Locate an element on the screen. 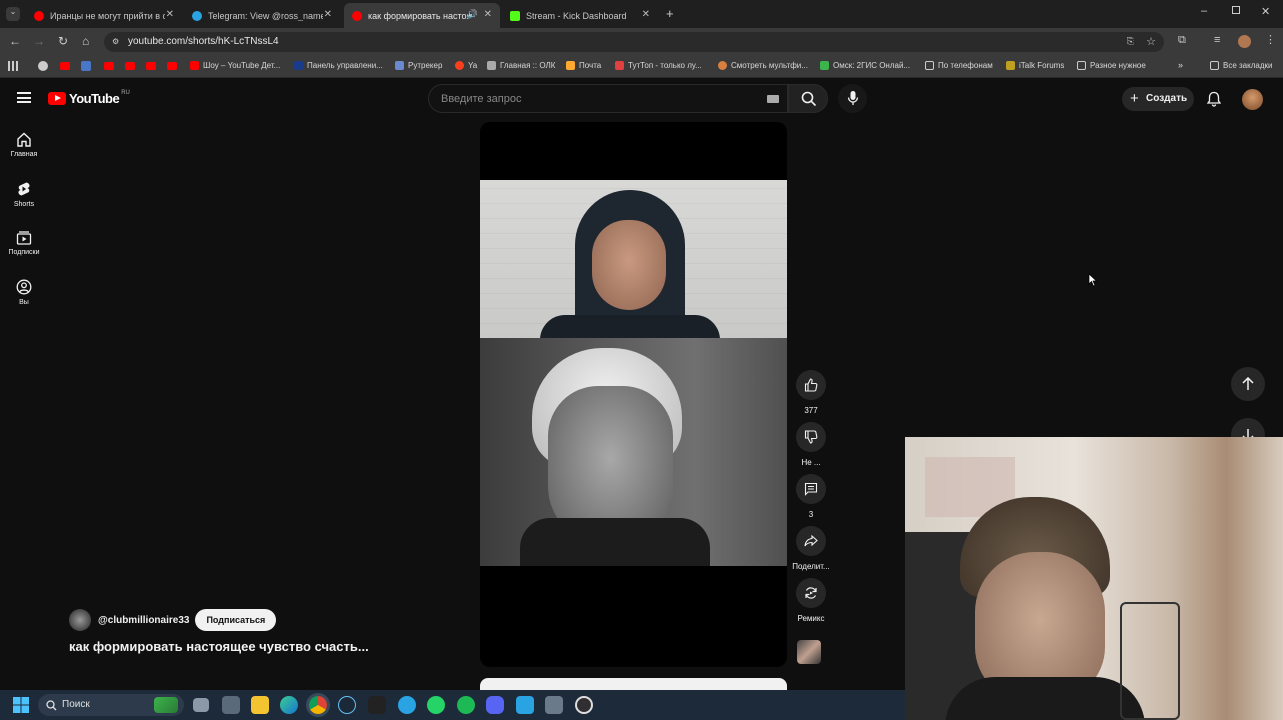 This screenshot has width=1283, height=720. remix-button: Ремикс is located at coordinates (811, 600).